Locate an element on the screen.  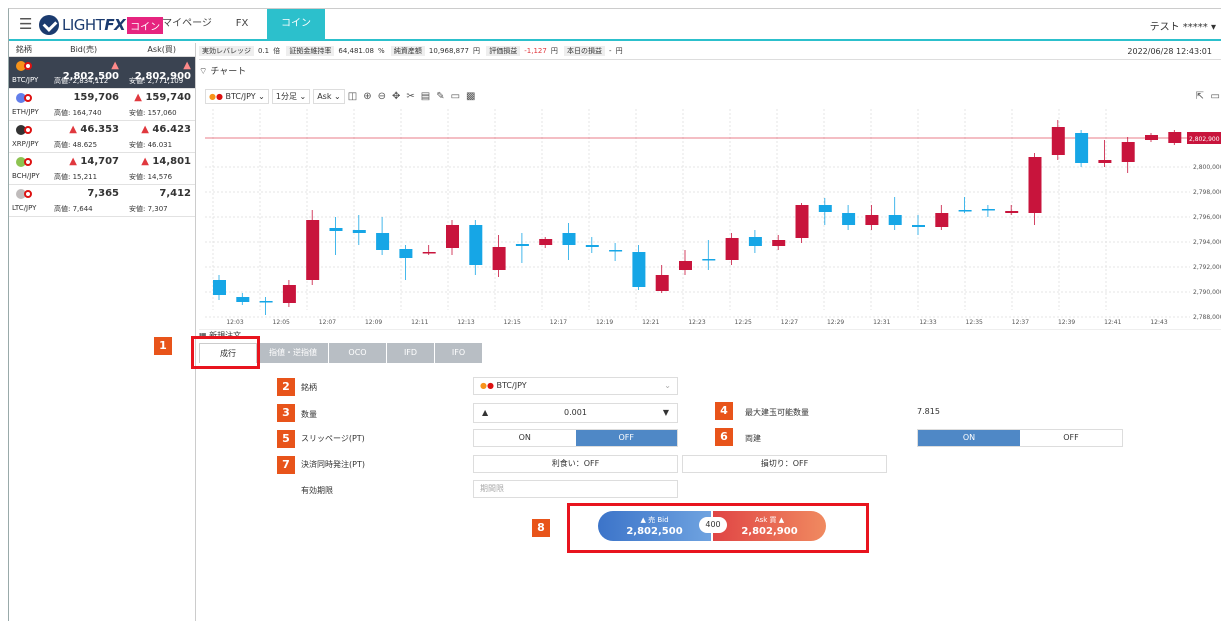
quantity-stepper: ▲ 0.001 ▼ is located at coordinates (575, 413).